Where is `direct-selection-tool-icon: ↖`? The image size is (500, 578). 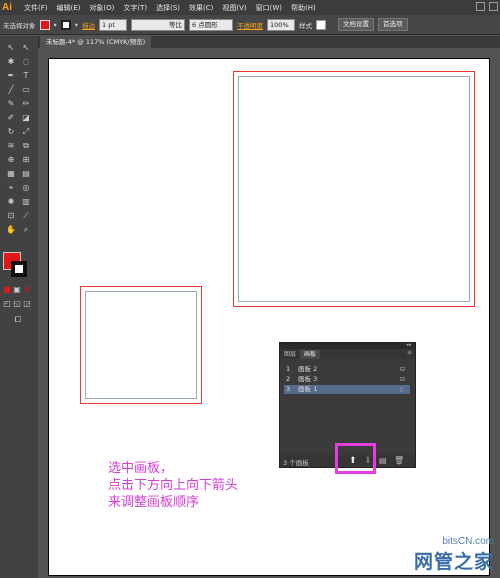
direct-selection-tool-icon: ↖ is located at coordinates (26, 48).